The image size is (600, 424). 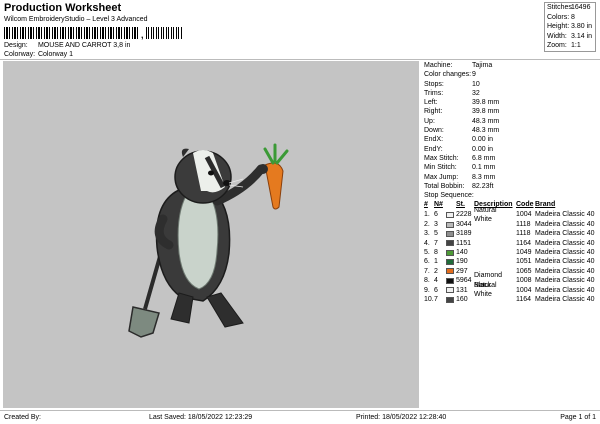 What do you see at coordinates (484, 177) in the screenshot?
I see `info-value: 8.3 mm` at bounding box center [484, 177].